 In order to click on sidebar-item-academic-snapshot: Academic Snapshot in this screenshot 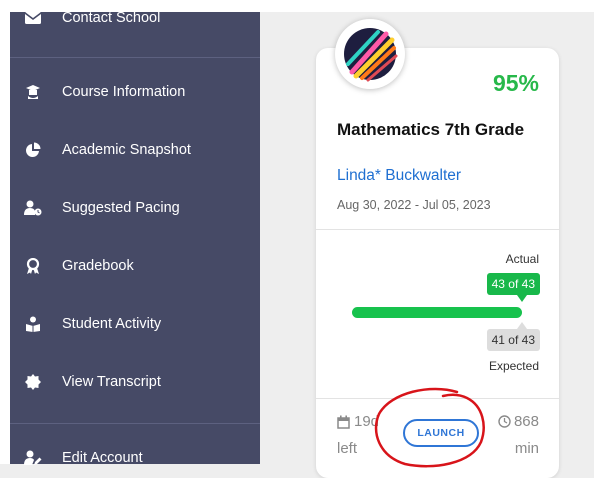, I will do `click(135, 150)`.